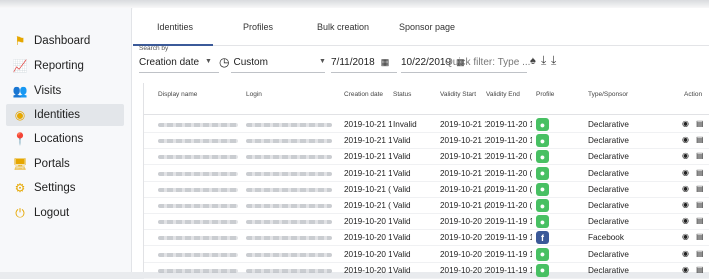 The height and width of the screenshot is (279, 709). I want to click on col-validity-start: Validity Start, so click(458, 94).